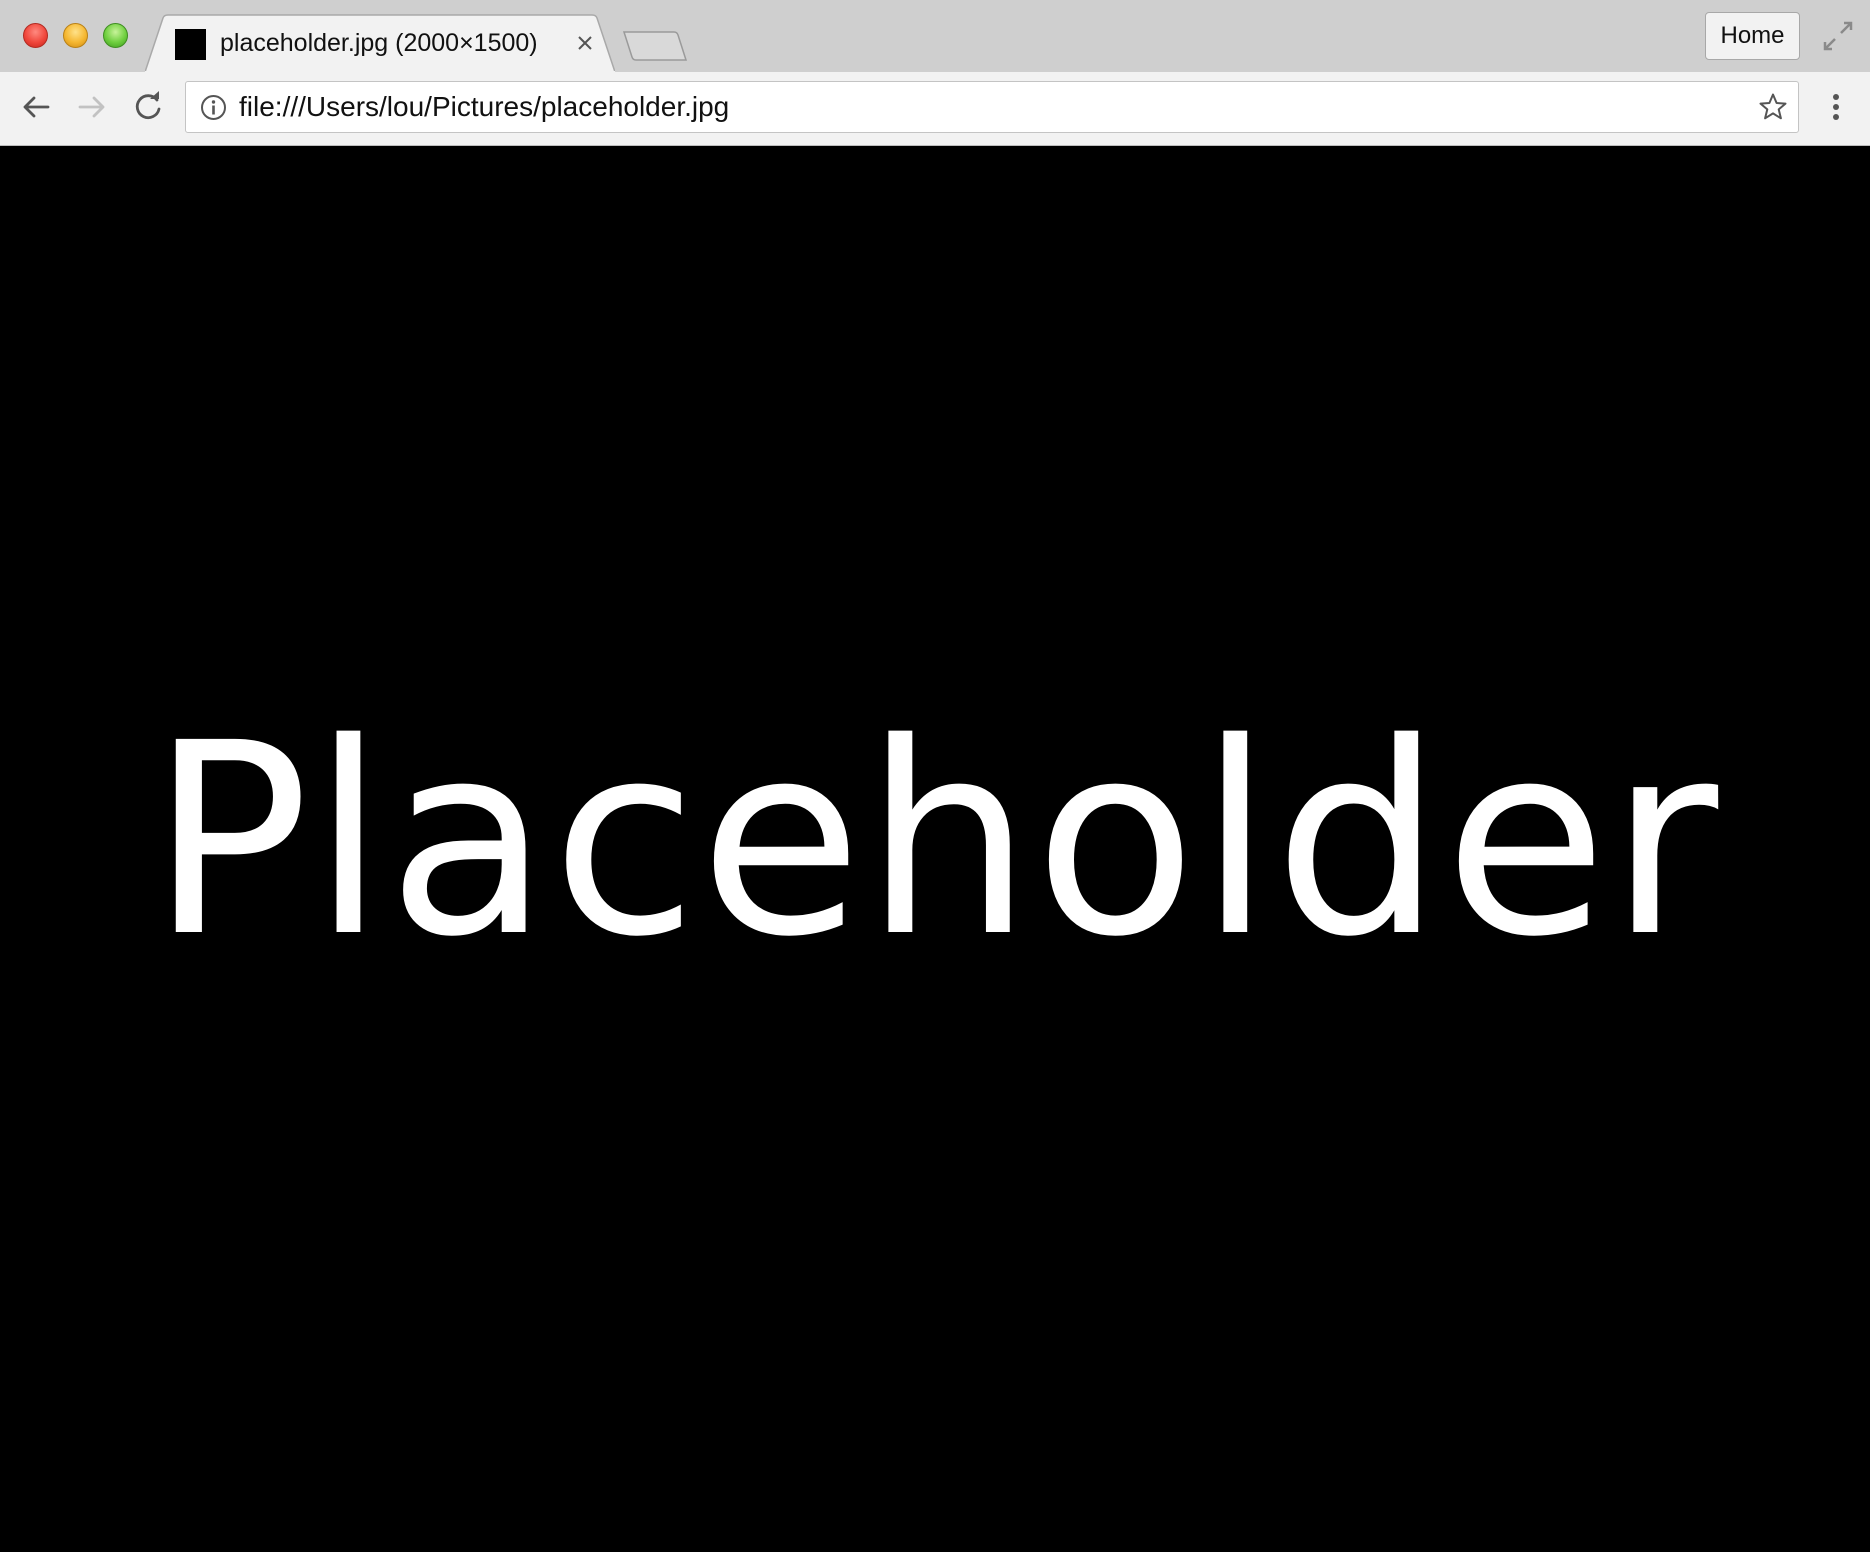 Image resolution: width=1870 pixels, height=1552 pixels. Describe the element at coordinates (1773, 107) in the screenshot. I see `star-icon` at that location.